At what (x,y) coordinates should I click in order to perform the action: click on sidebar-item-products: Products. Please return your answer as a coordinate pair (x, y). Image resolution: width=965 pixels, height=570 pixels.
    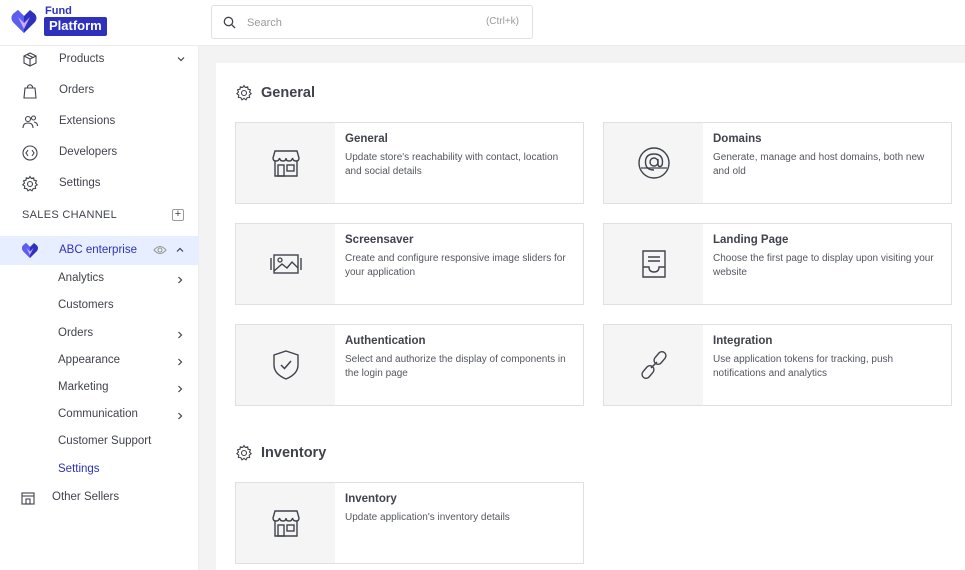
    Looking at the image, I should click on (99, 60).